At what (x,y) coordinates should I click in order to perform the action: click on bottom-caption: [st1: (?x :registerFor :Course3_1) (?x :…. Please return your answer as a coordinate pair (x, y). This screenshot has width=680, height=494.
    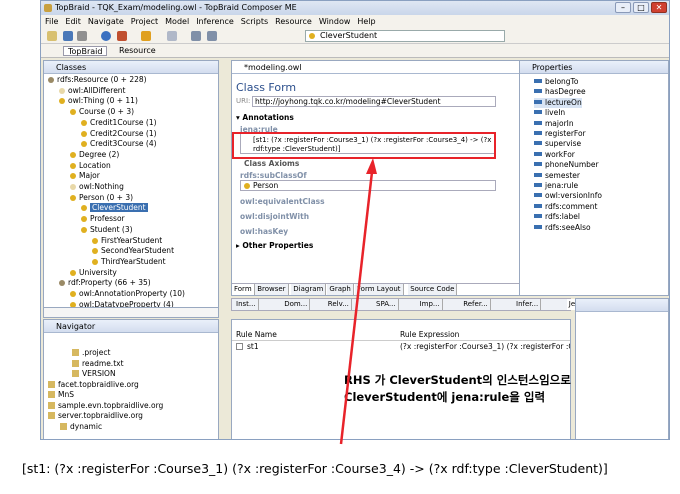
    Looking at the image, I should click on (315, 468).